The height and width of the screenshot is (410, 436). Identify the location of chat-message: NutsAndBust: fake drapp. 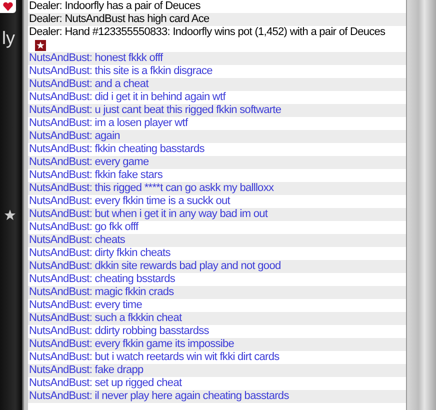
(86, 370).